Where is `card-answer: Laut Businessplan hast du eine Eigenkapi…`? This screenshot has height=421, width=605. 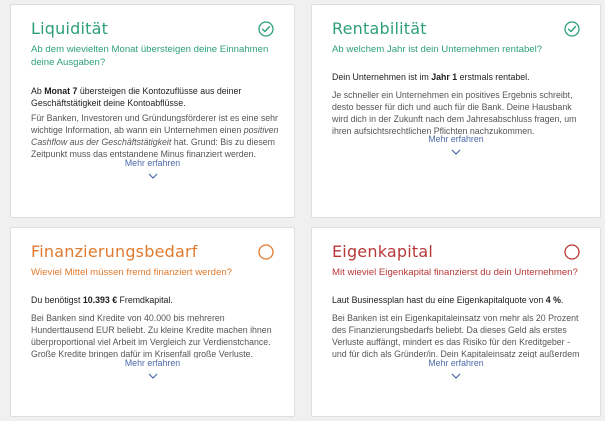 card-answer: Laut Businessplan hast du eine Eigenkapi… is located at coordinates (448, 300).